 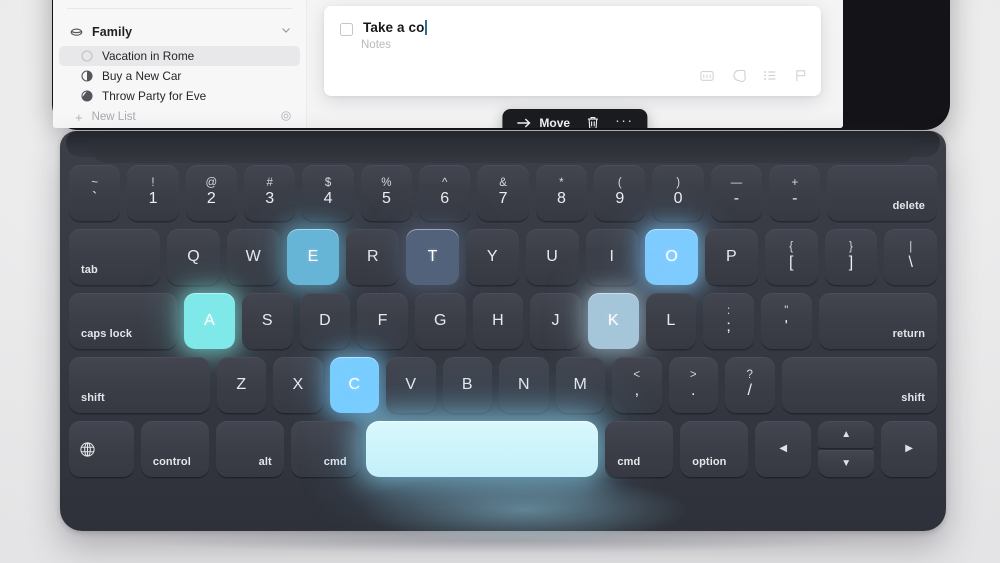 I want to click on key-minus: — -, so click(x=736, y=193).